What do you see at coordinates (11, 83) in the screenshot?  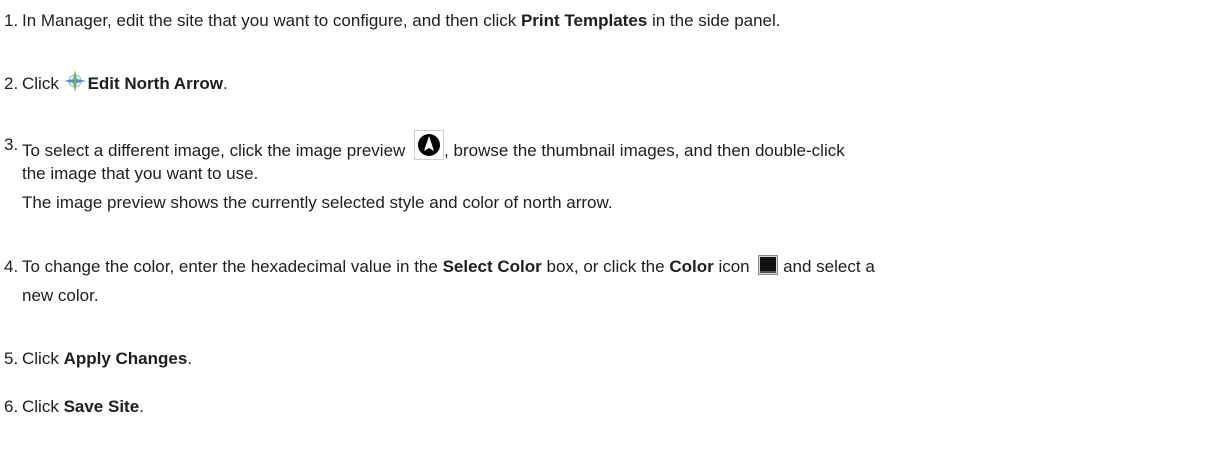 I see `step-number: 2.` at bounding box center [11, 83].